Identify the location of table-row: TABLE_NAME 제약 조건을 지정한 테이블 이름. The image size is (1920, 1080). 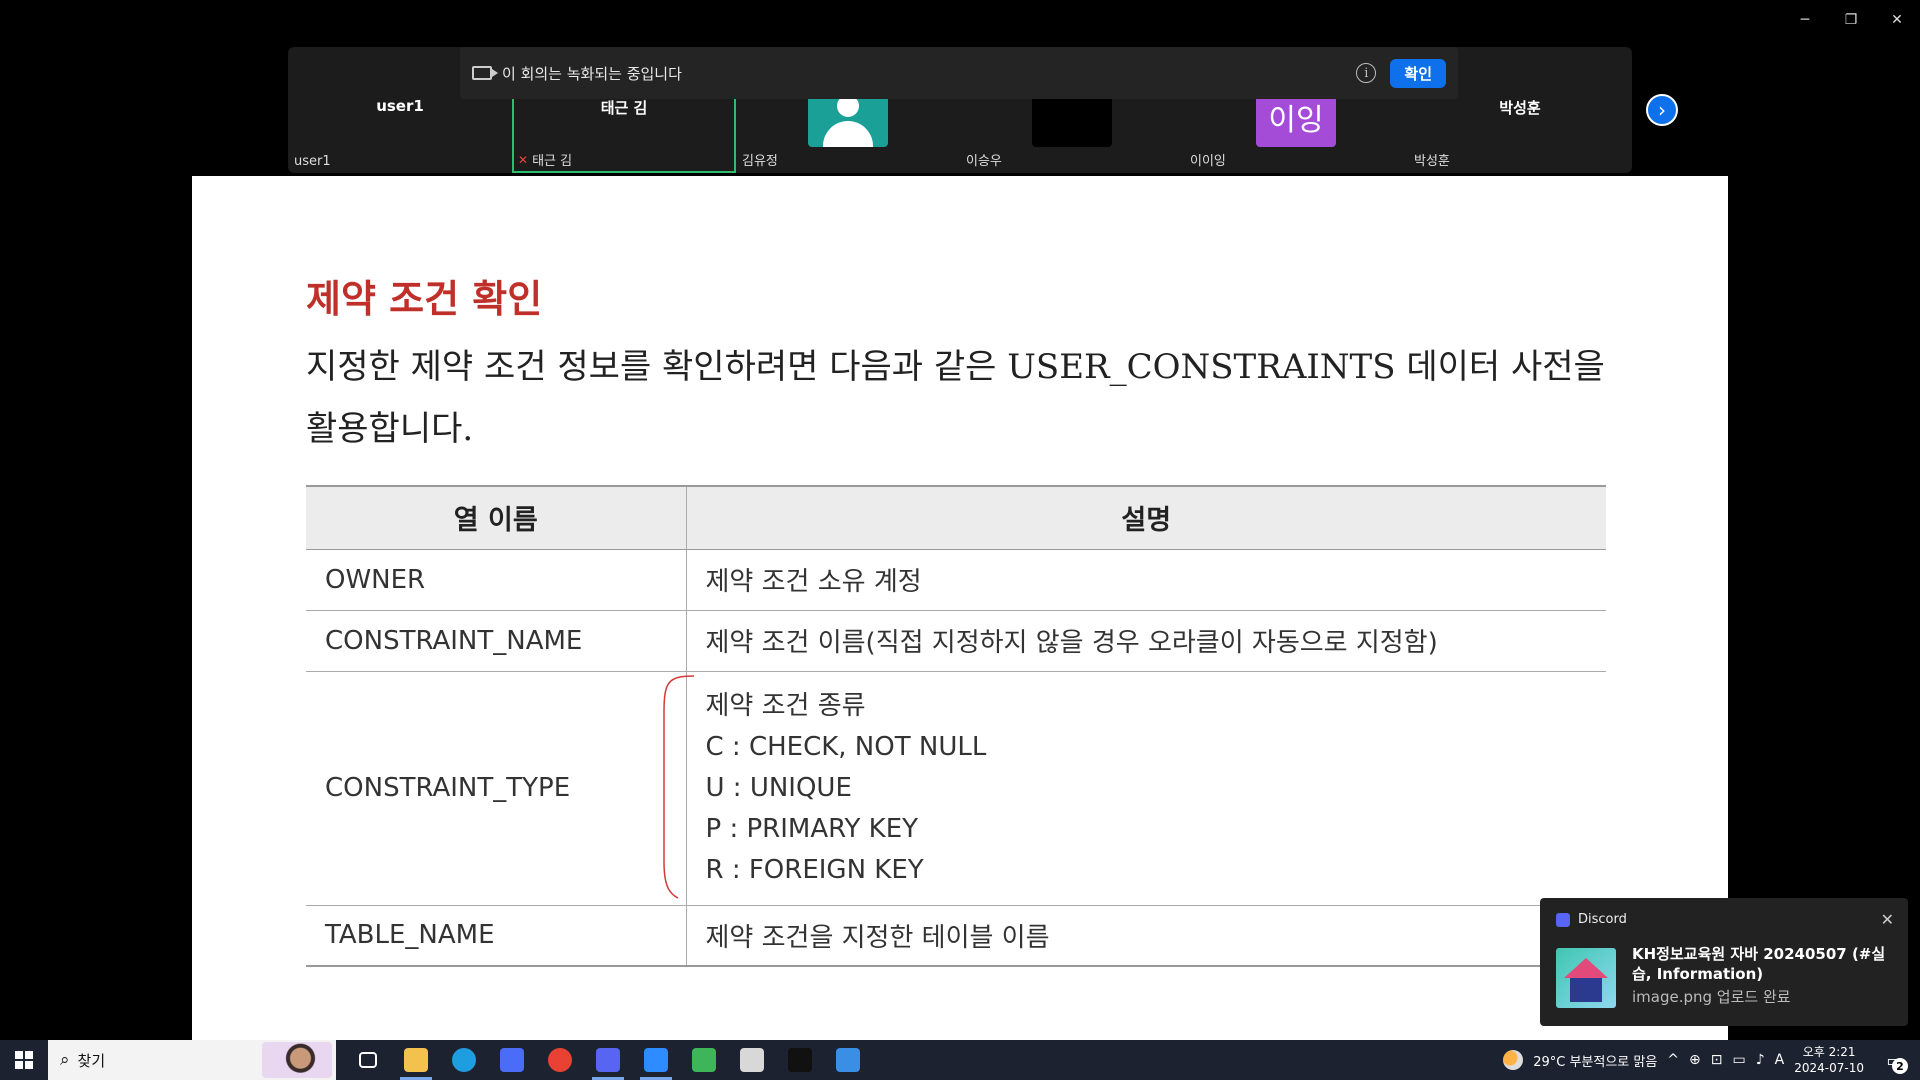
(956, 936).